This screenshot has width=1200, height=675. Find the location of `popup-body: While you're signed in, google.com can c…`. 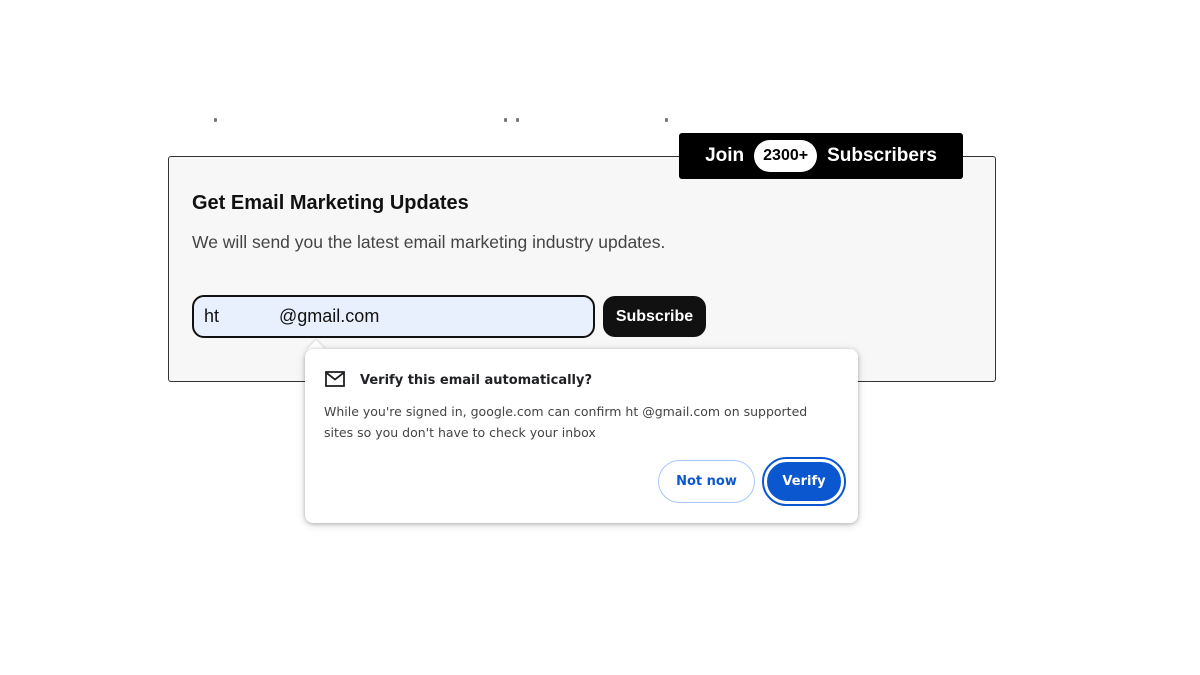

popup-body: While you're signed in, google.com can c… is located at coordinates (566, 422).